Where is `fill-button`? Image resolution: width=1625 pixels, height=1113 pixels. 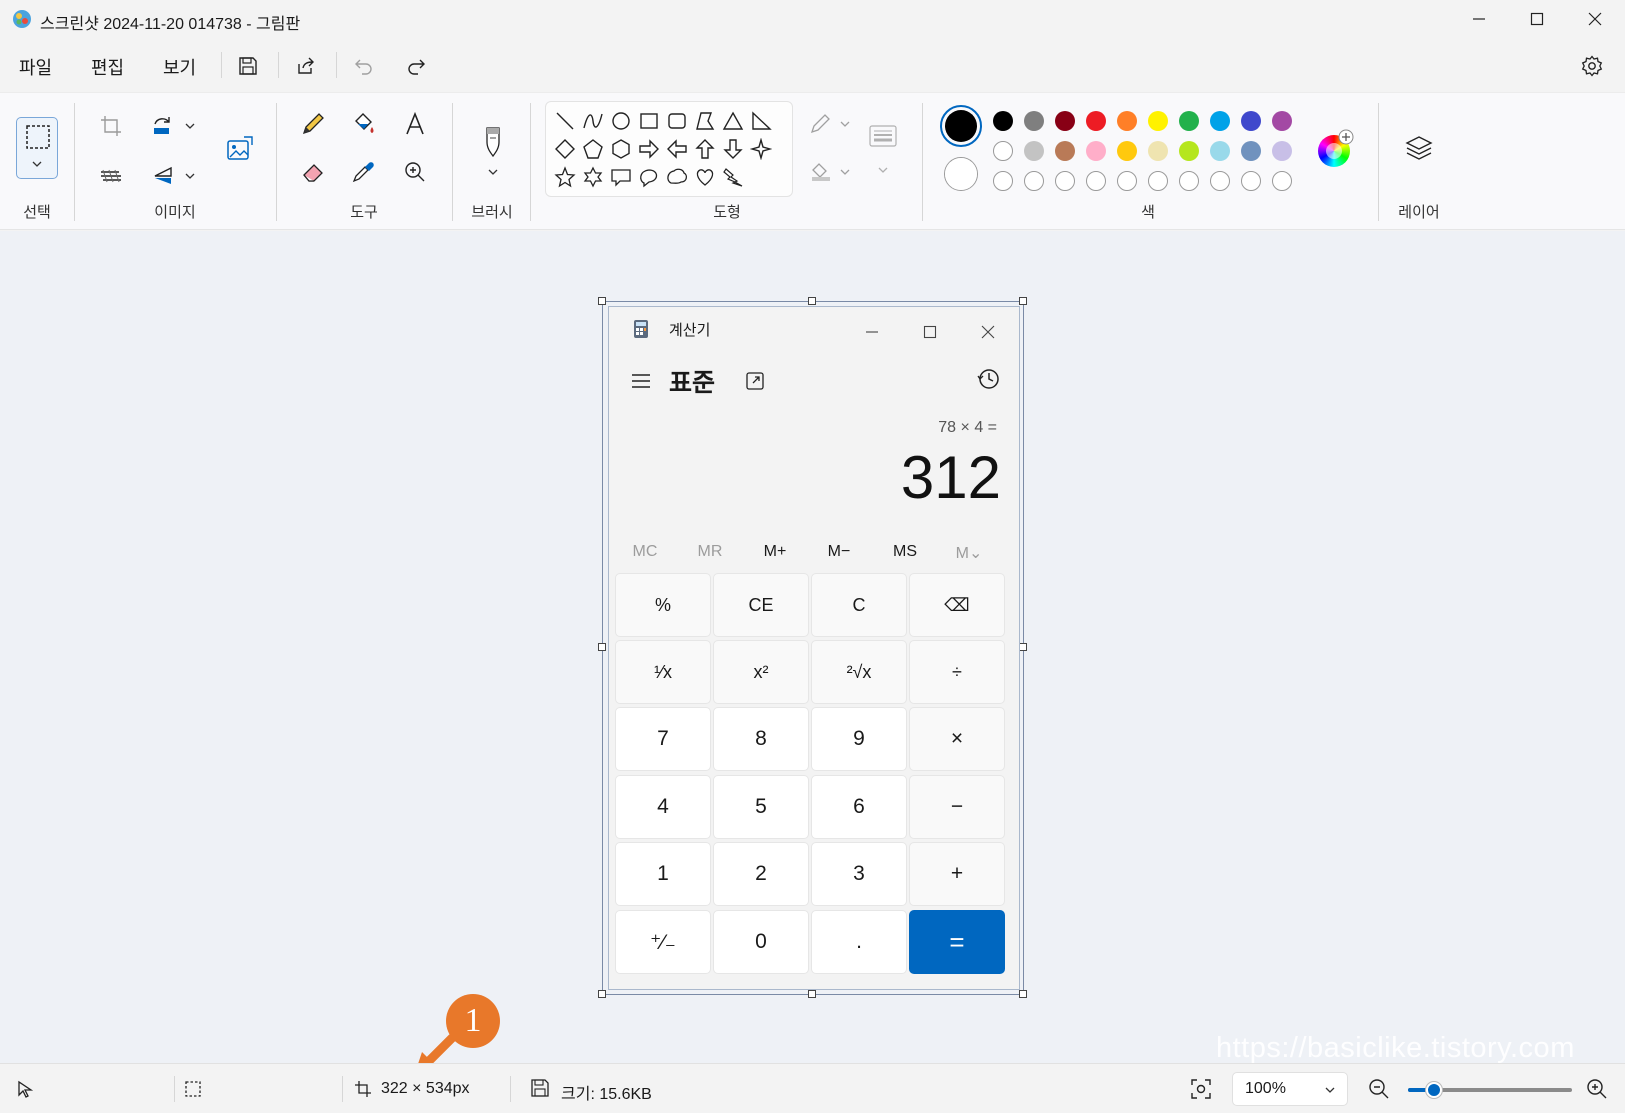 fill-button is located at coordinates (821, 172).